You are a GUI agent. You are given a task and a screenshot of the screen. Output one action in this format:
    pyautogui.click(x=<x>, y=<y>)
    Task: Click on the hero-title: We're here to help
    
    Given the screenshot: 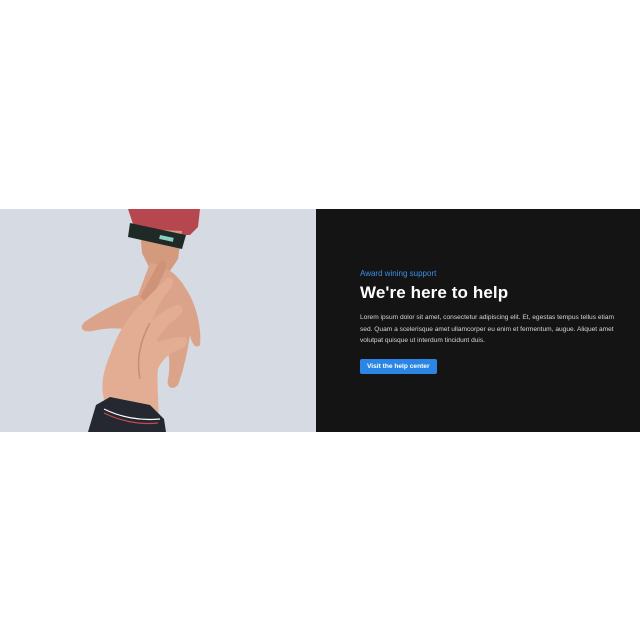 What is the action you would take?
    pyautogui.click(x=434, y=292)
    